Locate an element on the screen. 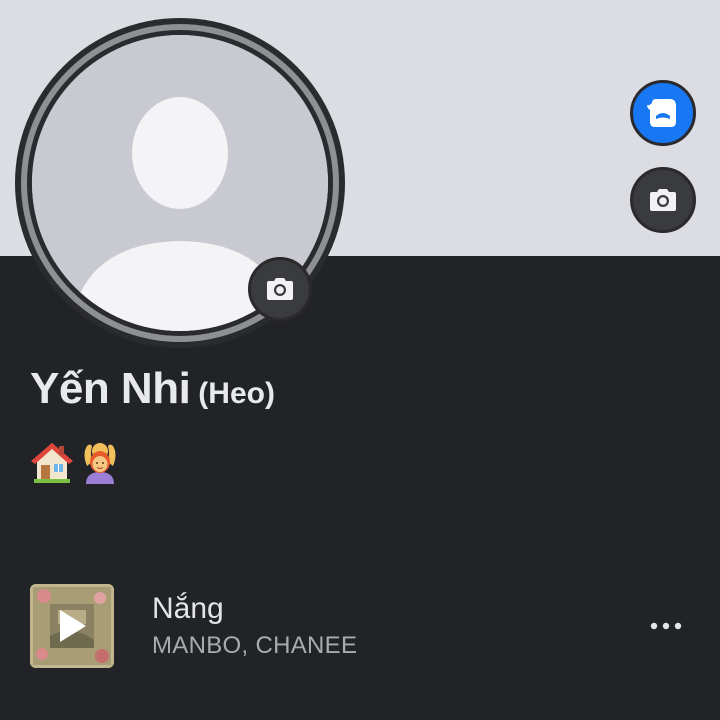 Image resolution: width=720 pixels, height=720 pixels. profile-name: Yến Nhi (Heo) is located at coordinates (152, 389).